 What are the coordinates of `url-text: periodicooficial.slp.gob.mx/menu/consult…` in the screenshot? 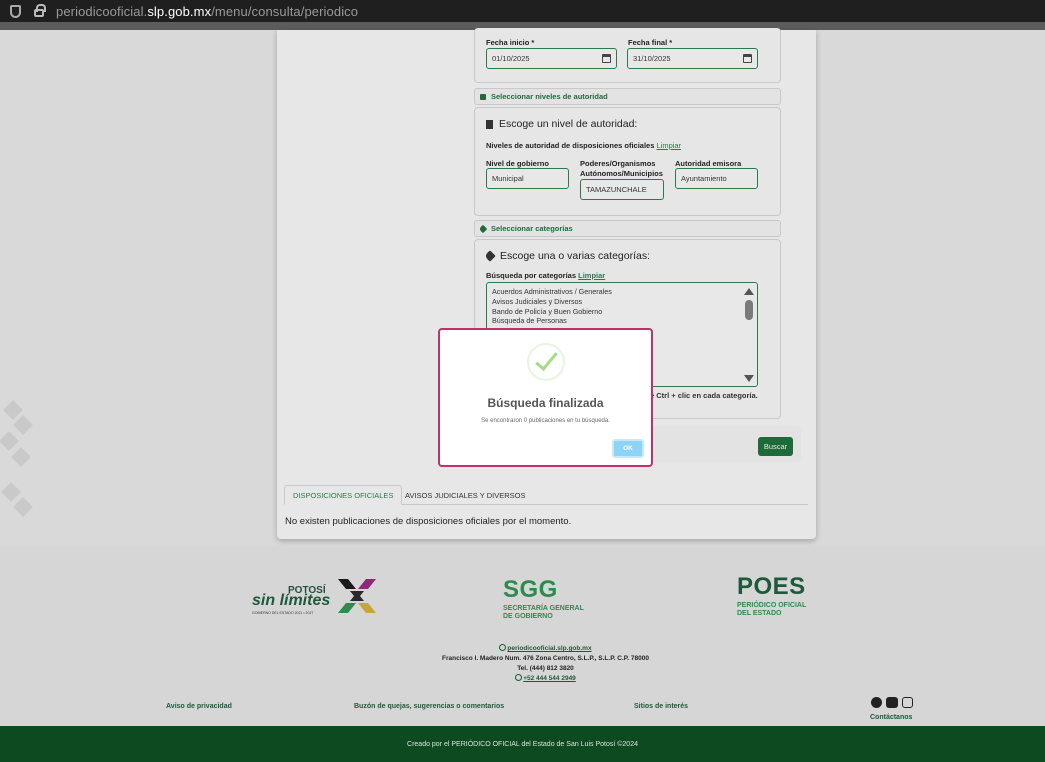 It's located at (207, 11).